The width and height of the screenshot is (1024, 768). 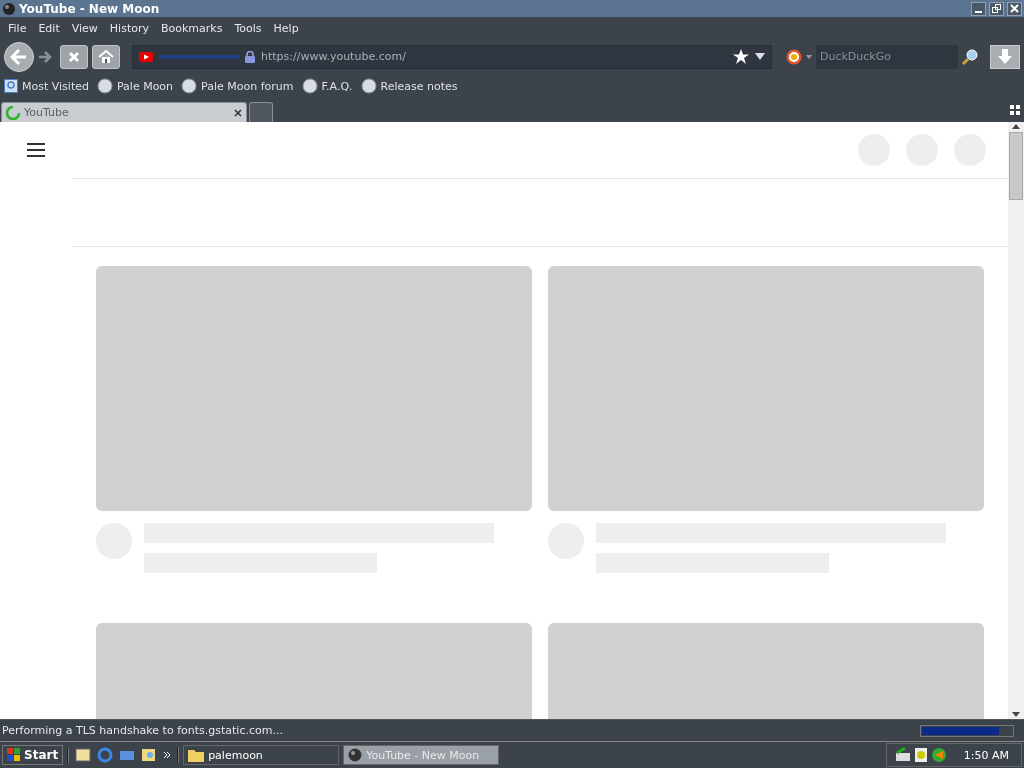 I want to click on taskbar-button: palemoon, so click(x=261, y=755).